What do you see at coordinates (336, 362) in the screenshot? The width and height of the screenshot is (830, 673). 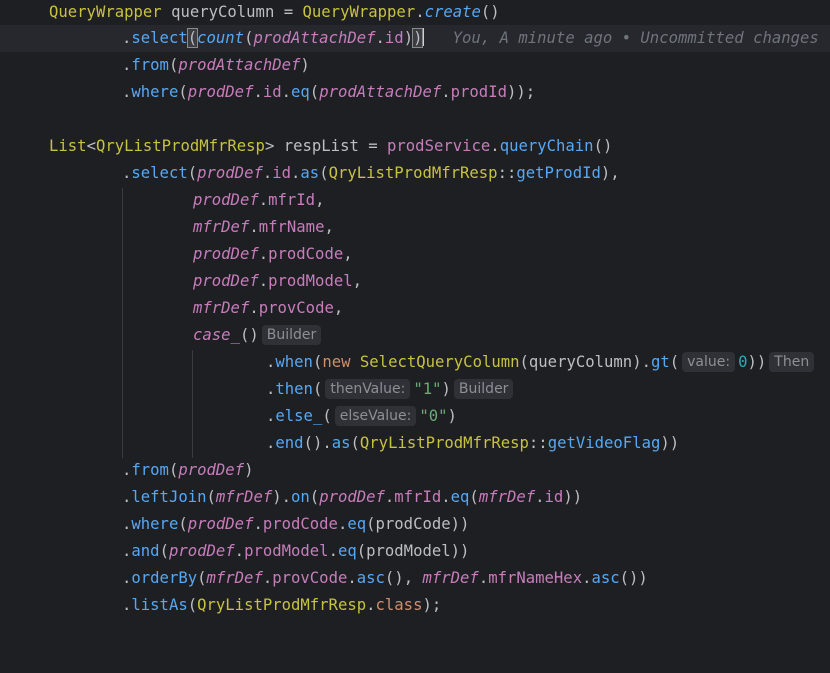 I see `token-keyword: new` at bounding box center [336, 362].